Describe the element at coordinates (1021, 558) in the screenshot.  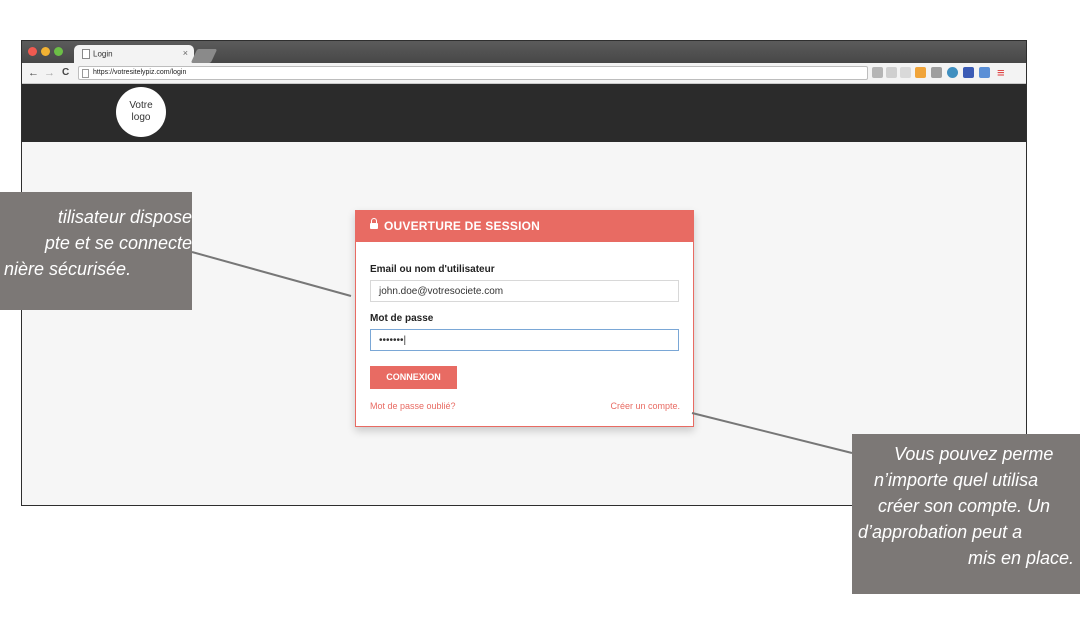
I see `callout-right-line: mis en place.` at that location.